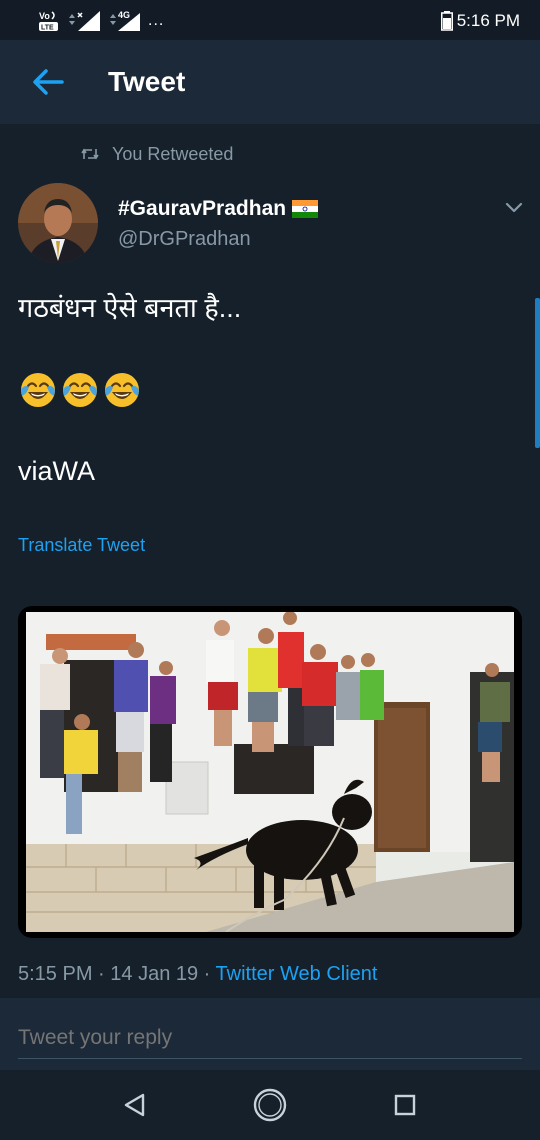  I want to click on author-name-text: #GauravPradhan, so click(202, 208).